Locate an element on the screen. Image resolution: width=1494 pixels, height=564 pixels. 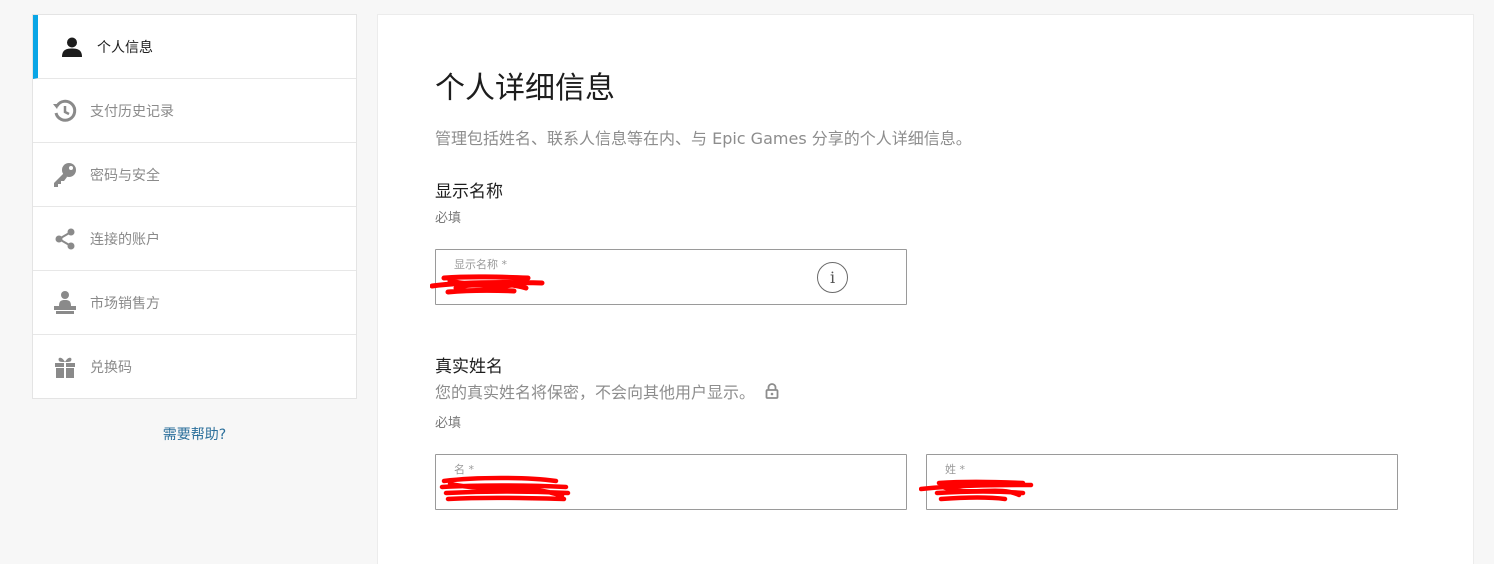
display-name-field-label: 显示名称 * is located at coordinates (480, 264).